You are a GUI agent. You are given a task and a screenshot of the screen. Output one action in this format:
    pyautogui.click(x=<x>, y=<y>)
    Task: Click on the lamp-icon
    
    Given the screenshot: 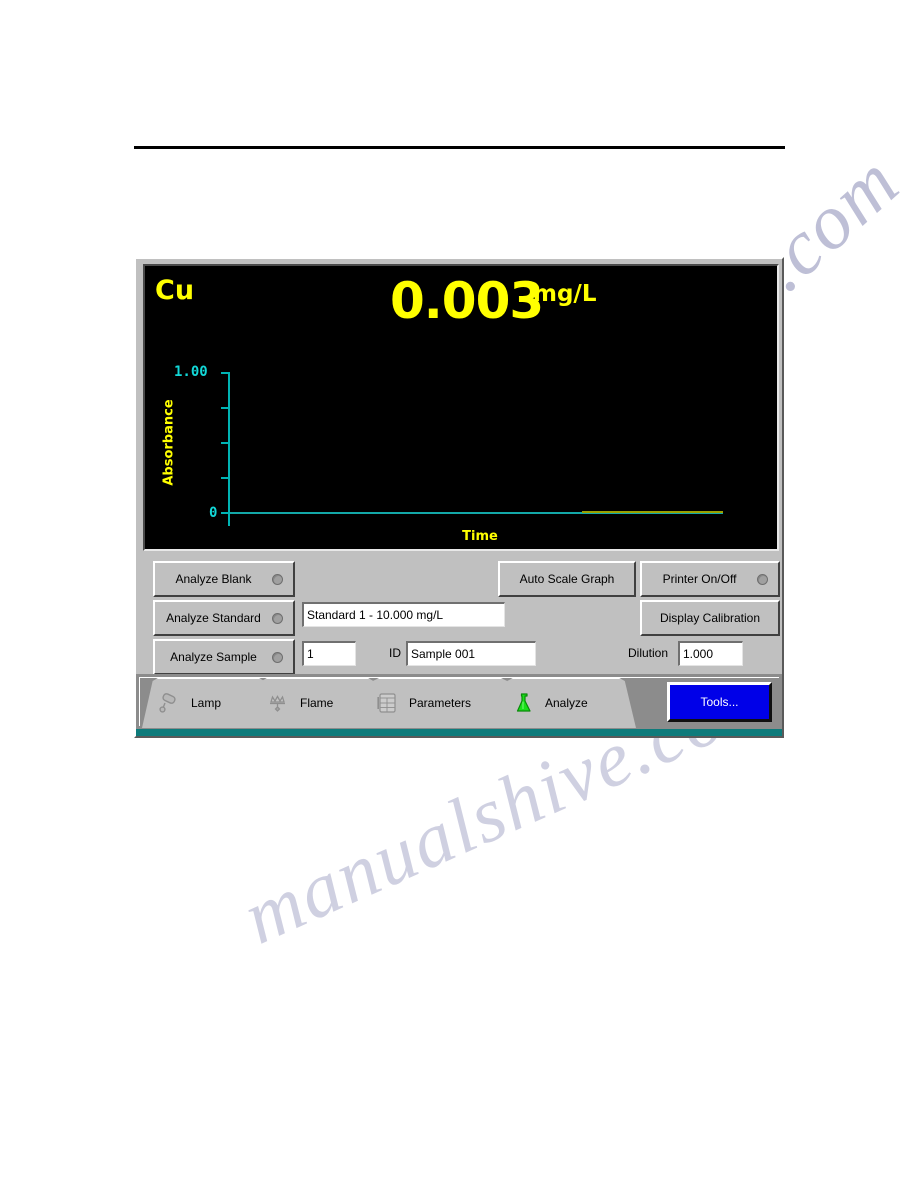 What is the action you would take?
    pyautogui.click(x=167, y=702)
    